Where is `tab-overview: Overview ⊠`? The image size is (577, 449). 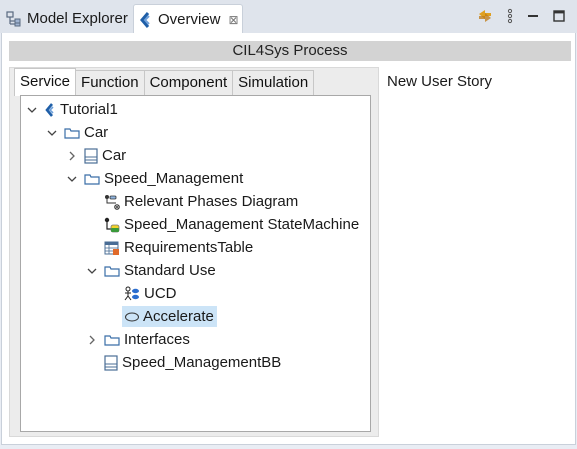
tab-overview: Overview ⊠ is located at coordinates (188, 19).